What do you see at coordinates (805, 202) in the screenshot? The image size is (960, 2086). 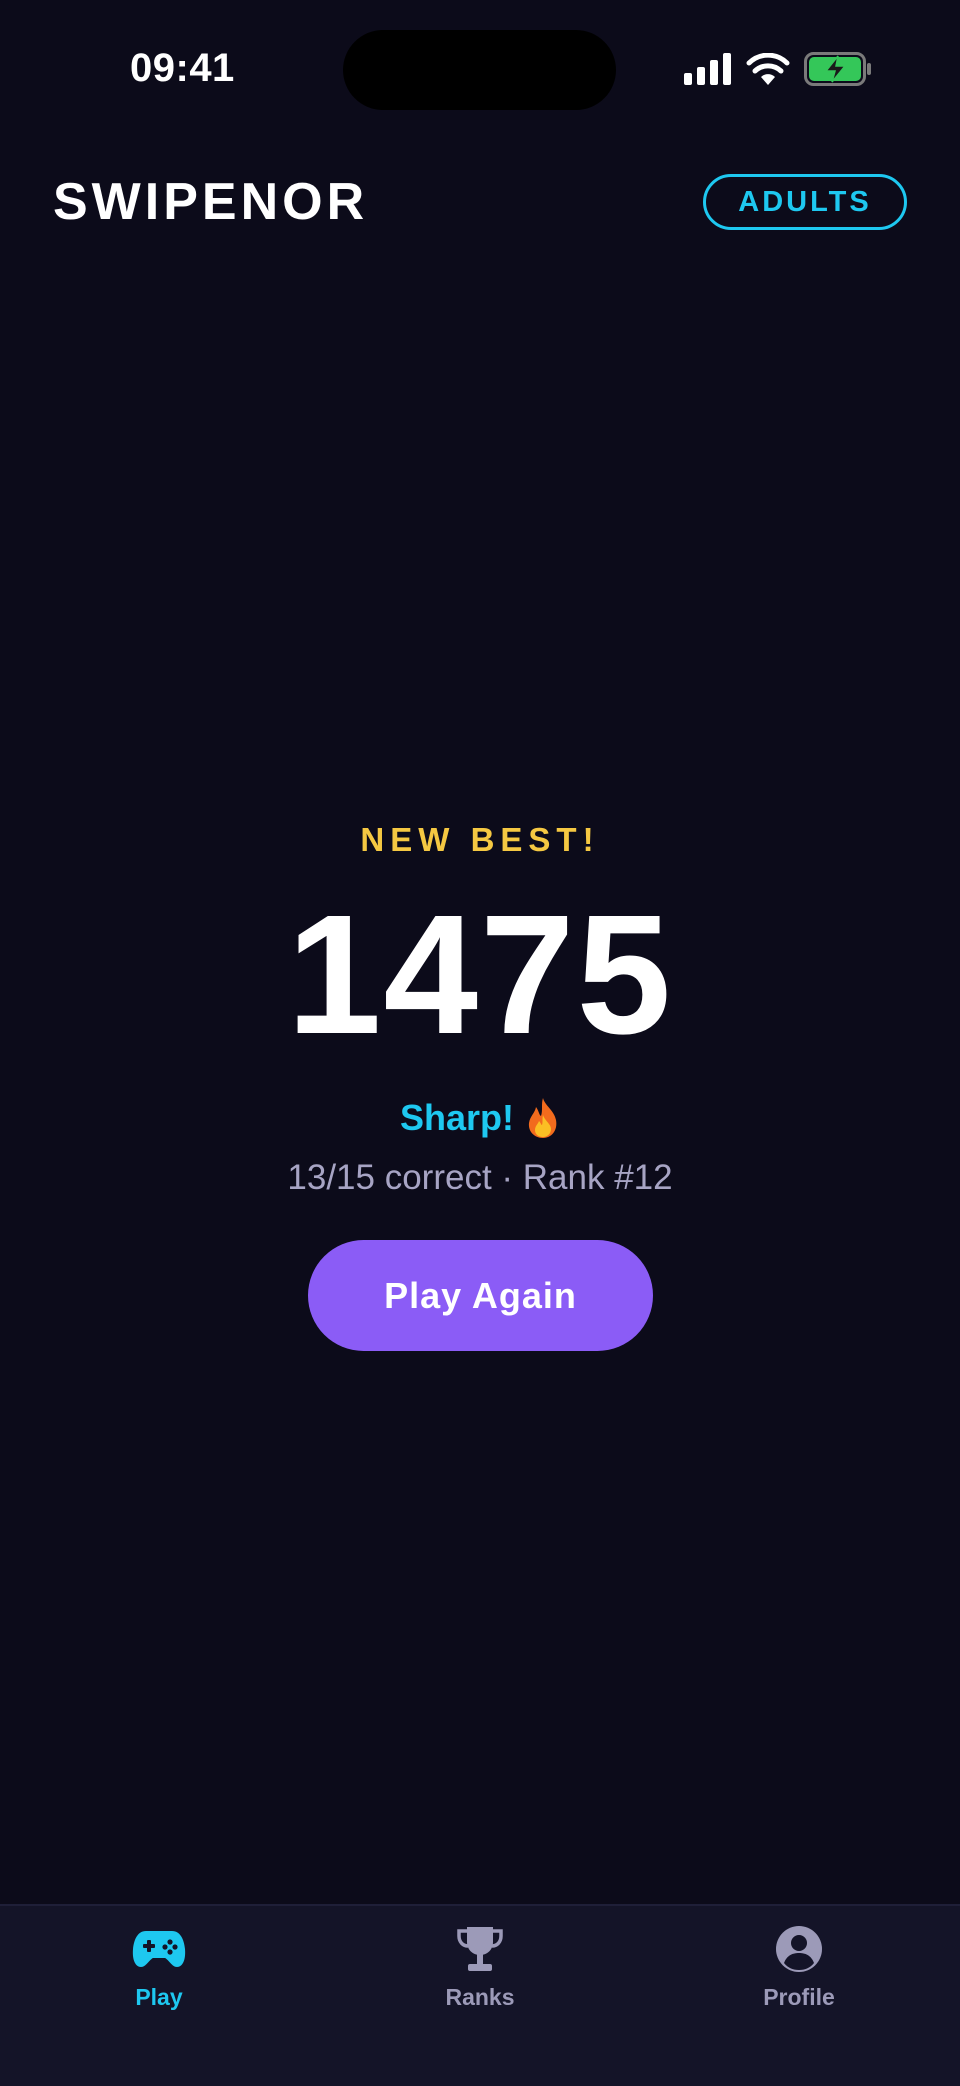 I see `age-mode-toggle: ADULTS` at bounding box center [805, 202].